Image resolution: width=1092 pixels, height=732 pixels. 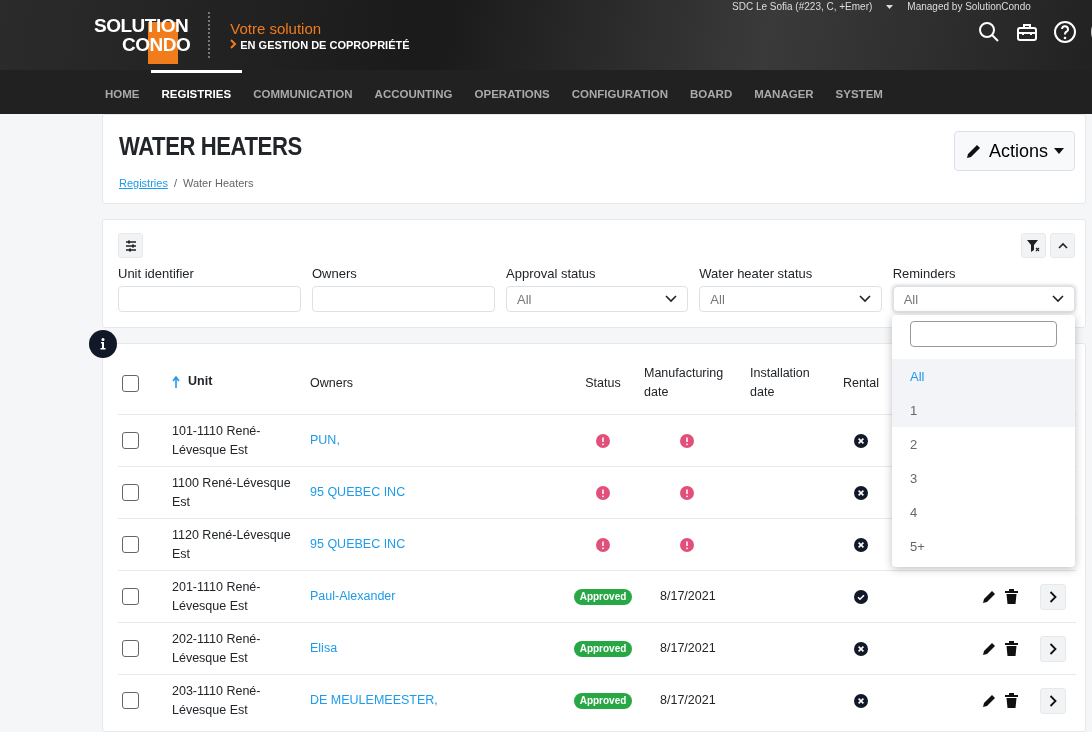 What do you see at coordinates (332, 382) in the screenshot?
I see `column-header: Owners` at bounding box center [332, 382].